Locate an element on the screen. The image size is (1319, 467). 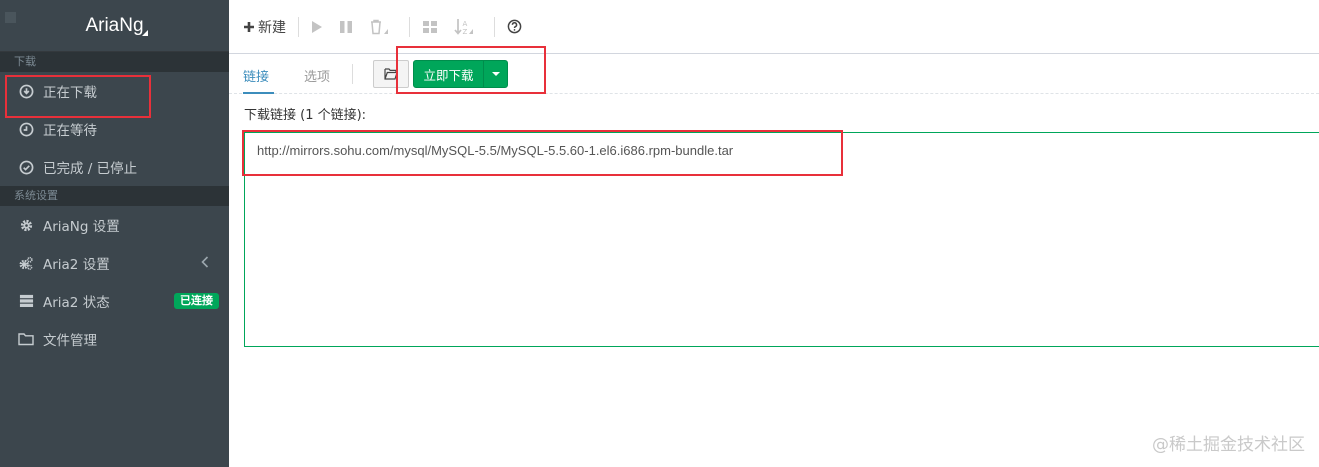
highlight-box-download-now is located at coordinates (471, 70).